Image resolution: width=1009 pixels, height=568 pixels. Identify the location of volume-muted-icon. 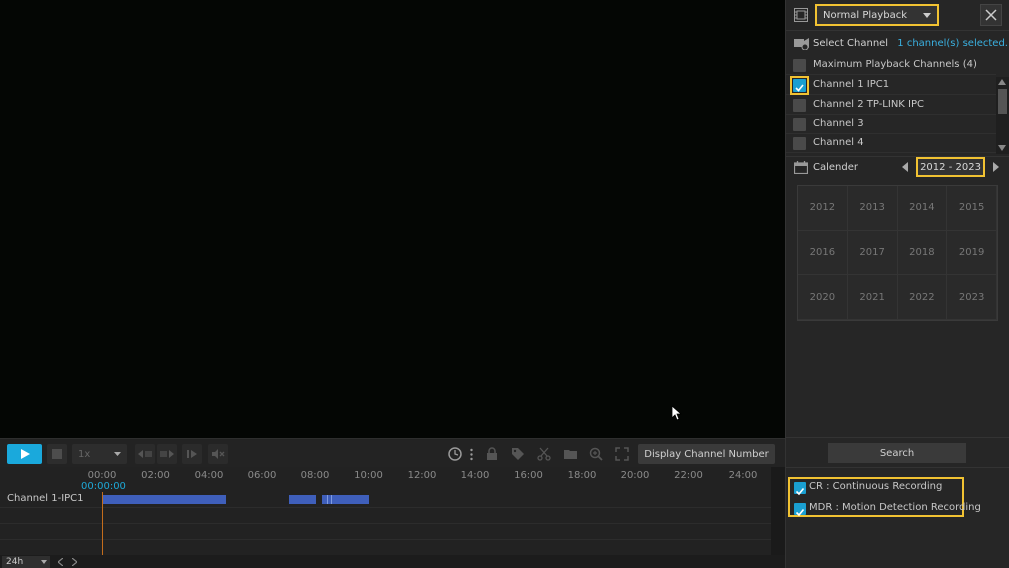
(218, 454).